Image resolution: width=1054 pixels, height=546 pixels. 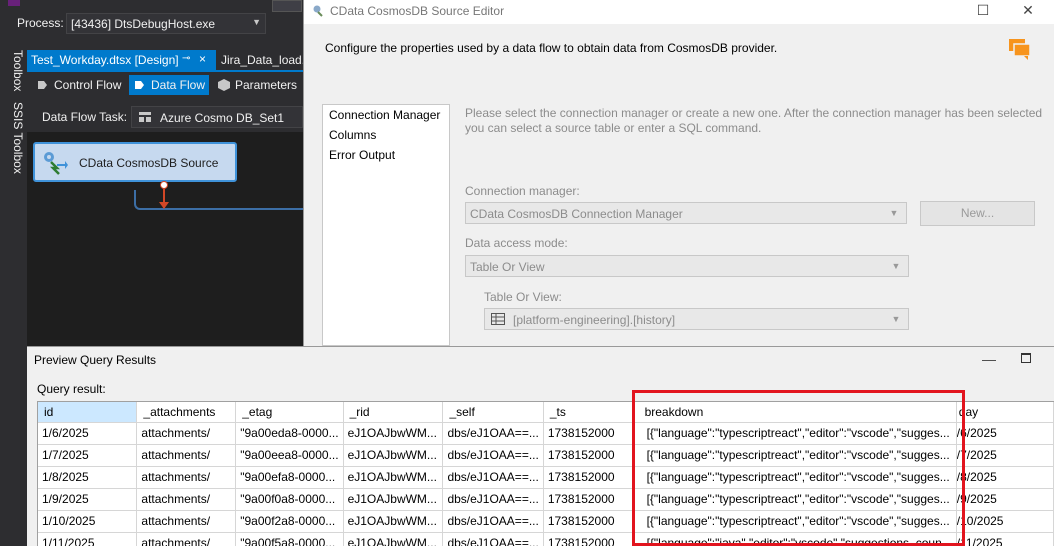 I want to click on cdata-cosmosdb-source-component: CData CosmosDB Source, so click(x=135, y=162).